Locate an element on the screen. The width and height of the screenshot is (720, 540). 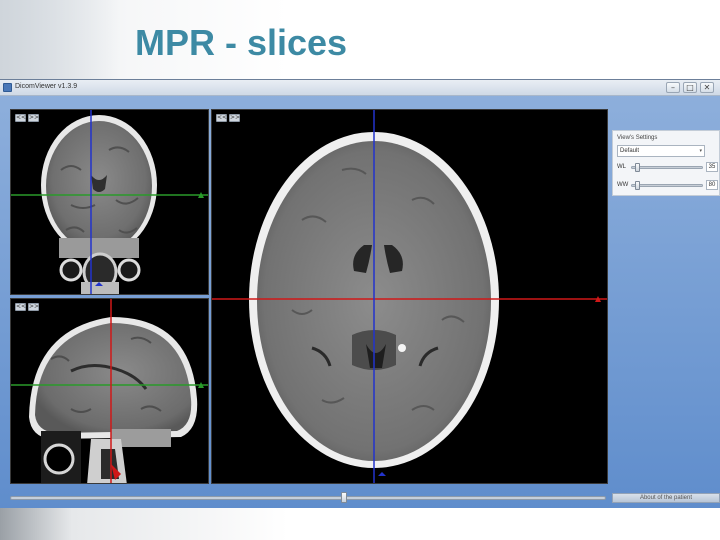
wl-slider-thumb is located at coordinates (637, 167).